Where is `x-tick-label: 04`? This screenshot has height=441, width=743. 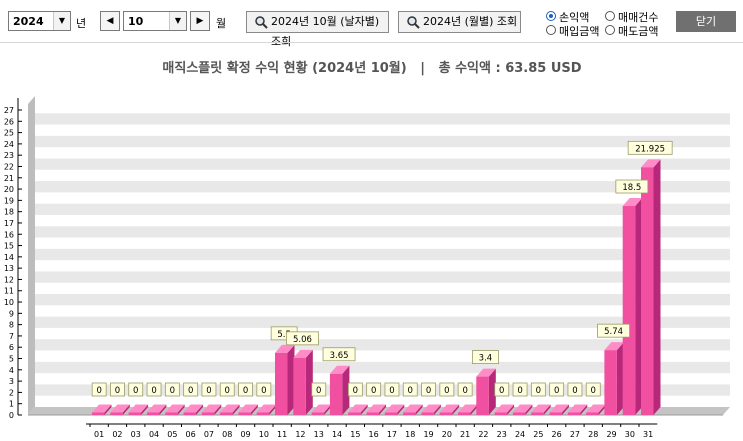
x-tick-label: 04 is located at coordinates (154, 434).